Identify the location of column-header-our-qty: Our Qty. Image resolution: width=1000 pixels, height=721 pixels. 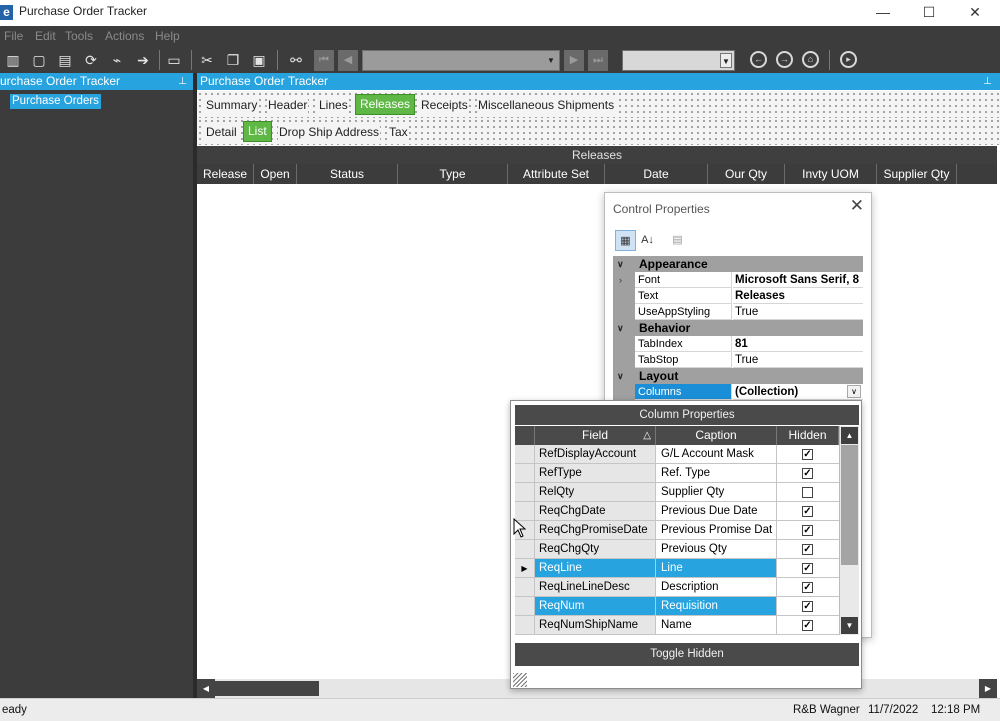
(746, 174).